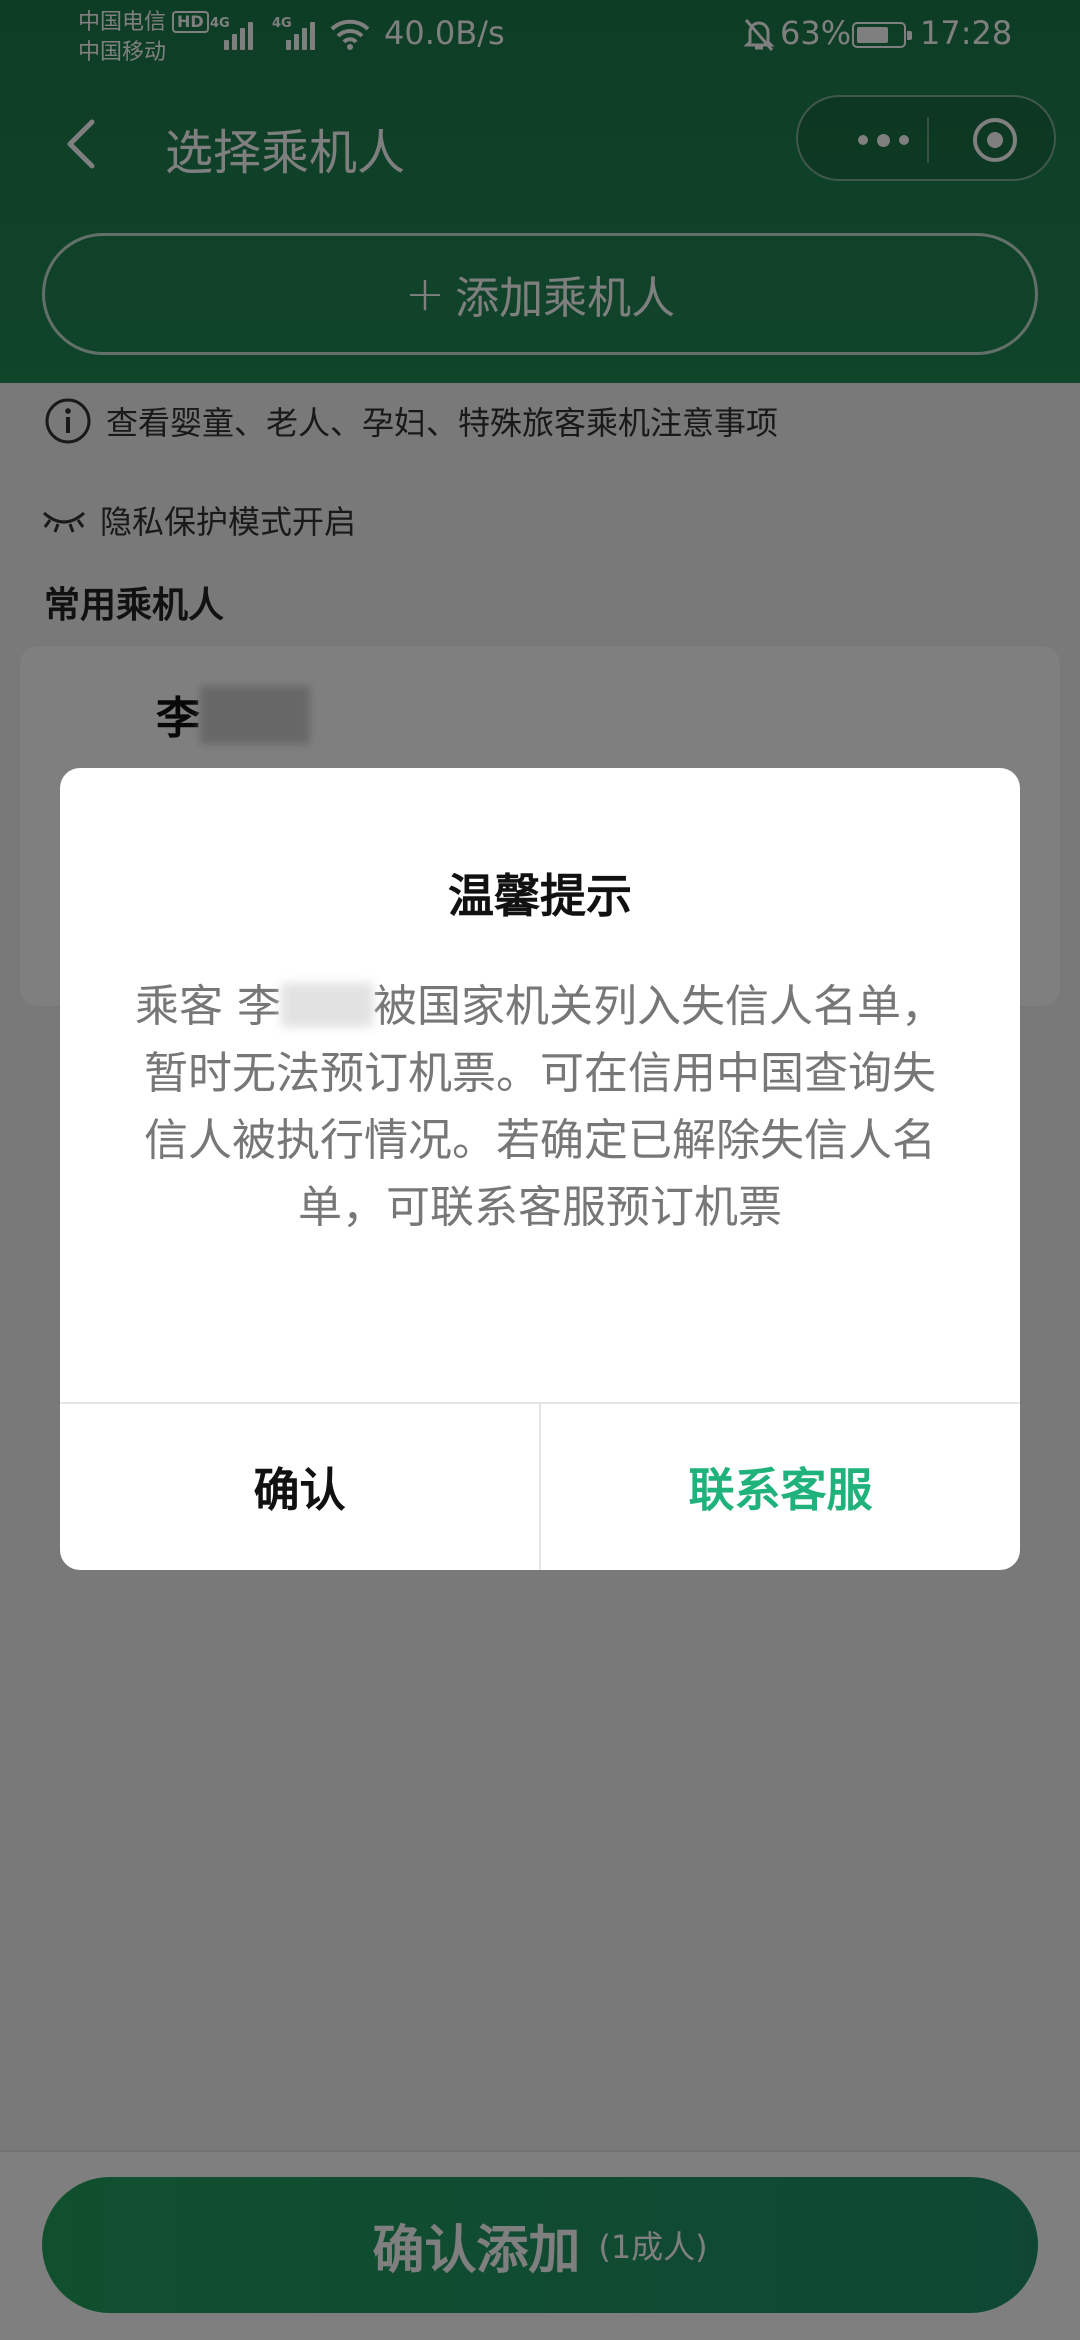 Image resolution: width=1080 pixels, height=2340 pixels. Describe the element at coordinates (327, 1005) in the screenshot. I see `masked-name-inline` at that location.